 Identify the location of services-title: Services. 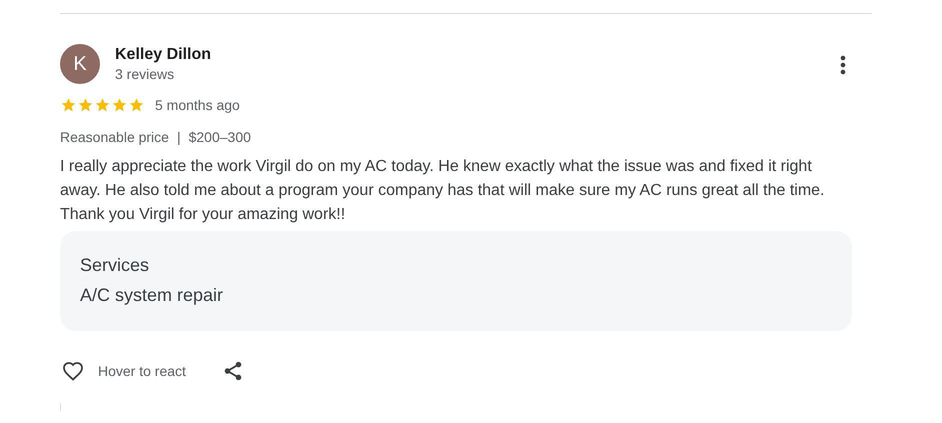
(115, 265).